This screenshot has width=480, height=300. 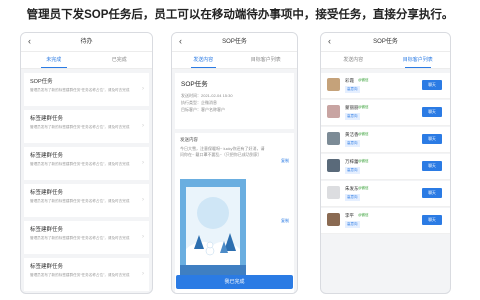 I want to click on task-card: SOP任务管理员发布了新的标签建群任务“任务名称占位”，请及时去完成 ›, so click(x=86, y=89).